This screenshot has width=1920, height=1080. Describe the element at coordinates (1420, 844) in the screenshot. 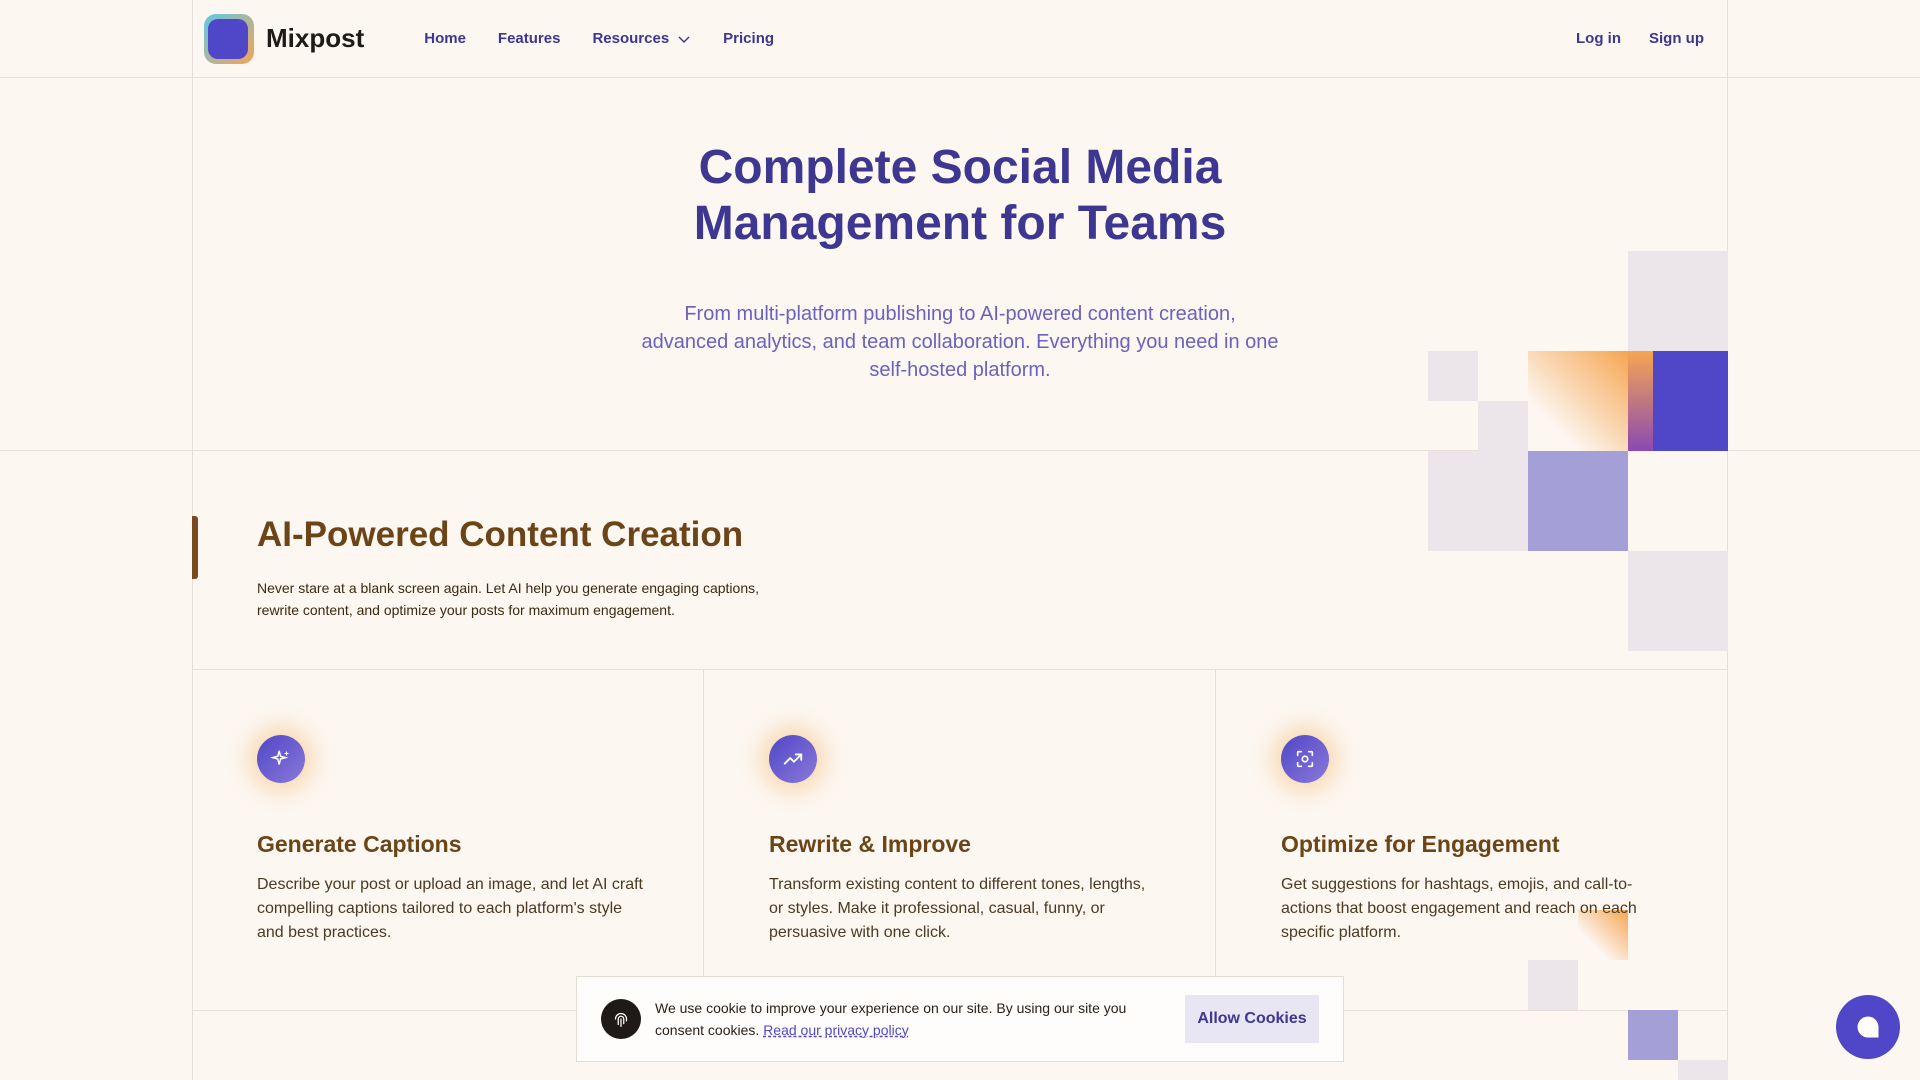

I see `card-title: Optimize for Engagement` at that location.